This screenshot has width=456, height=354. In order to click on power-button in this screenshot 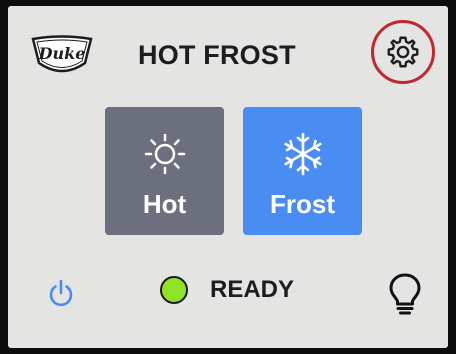, I will do `click(61, 294)`.